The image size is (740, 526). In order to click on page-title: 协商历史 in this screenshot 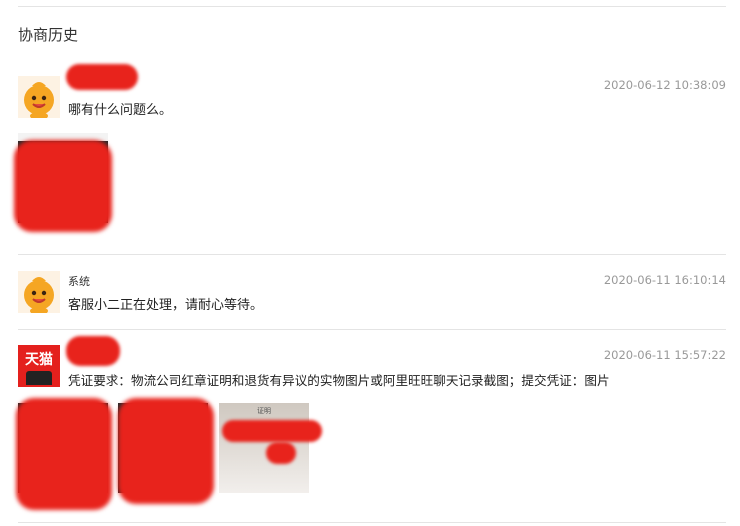, I will do `click(48, 35)`.